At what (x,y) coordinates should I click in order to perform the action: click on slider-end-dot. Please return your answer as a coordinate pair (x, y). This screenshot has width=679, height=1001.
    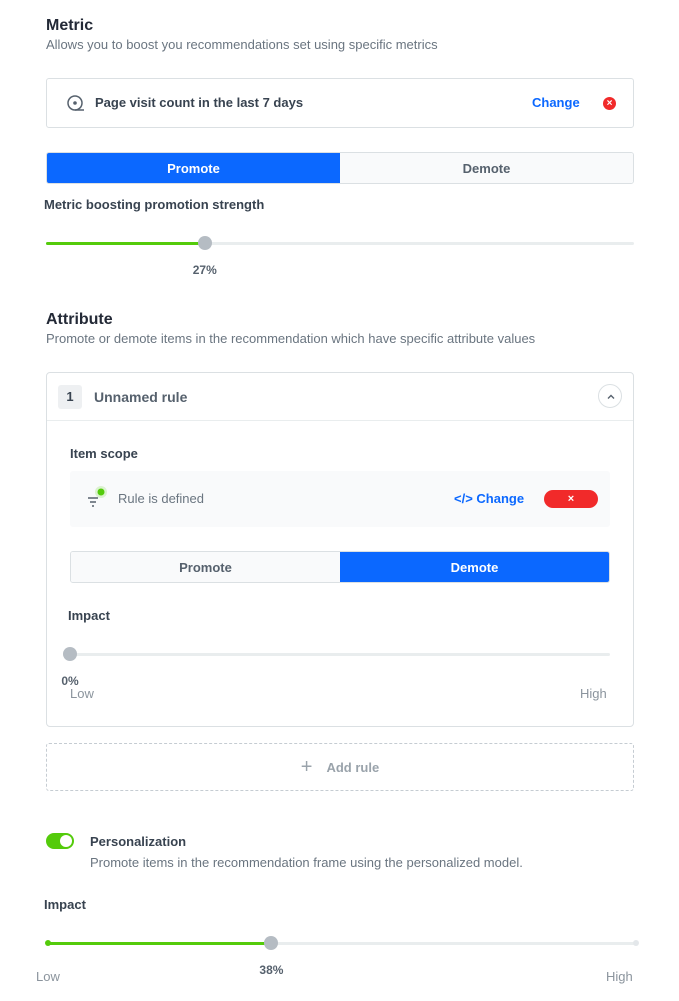
    Looking at the image, I should click on (636, 943).